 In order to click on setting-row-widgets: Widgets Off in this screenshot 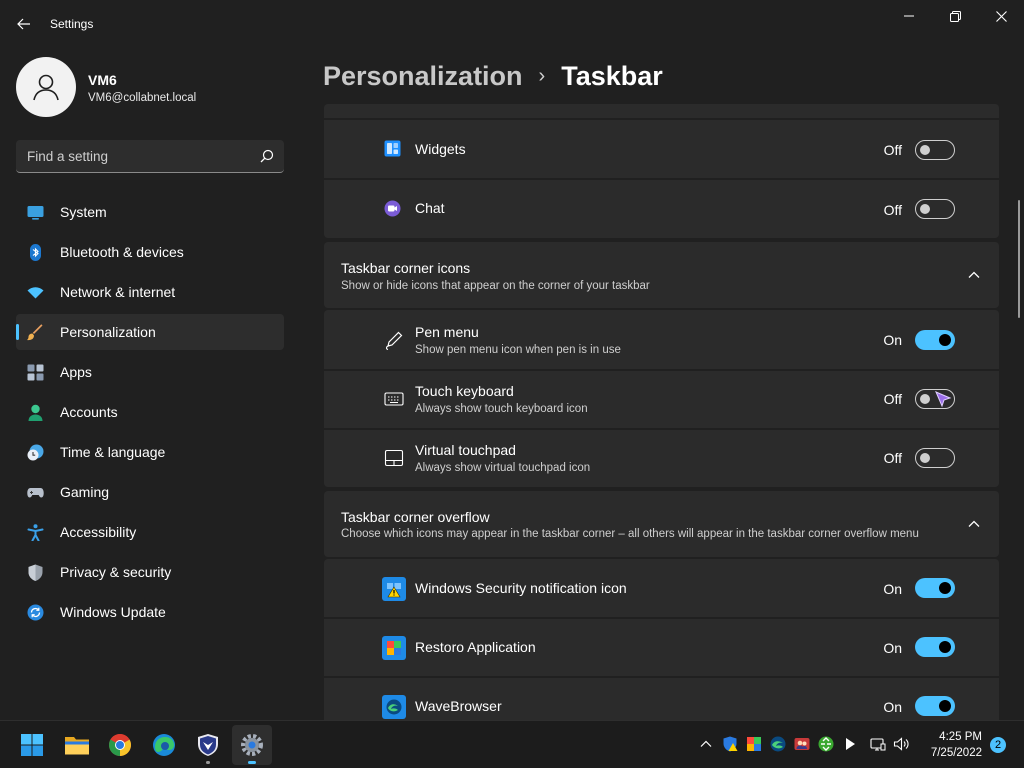, I will do `click(661, 149)`.